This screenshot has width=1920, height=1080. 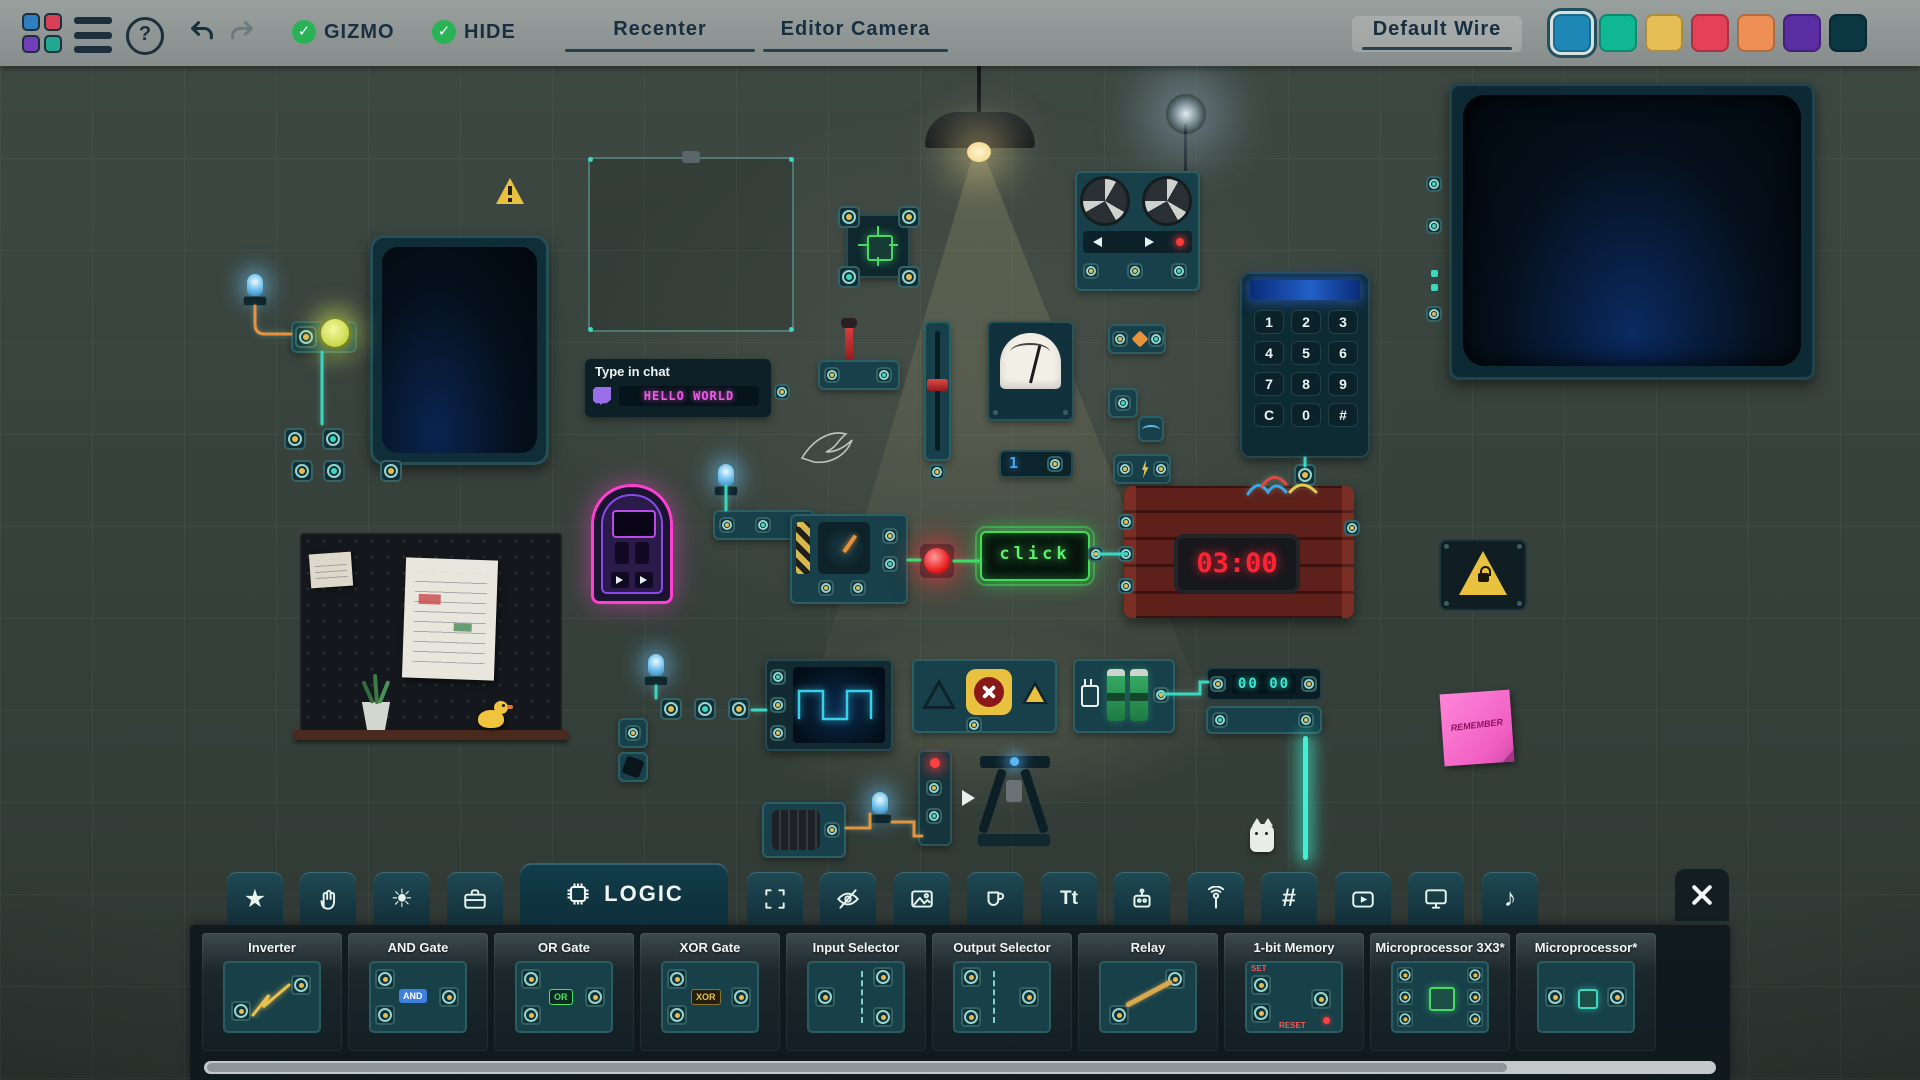 What do you see at coordinates (1440, 992) in the screenshot?
I see `palette-item-microprocessor-3x3: Microprocessor 3X3*` at bounding box center [1440, 992].